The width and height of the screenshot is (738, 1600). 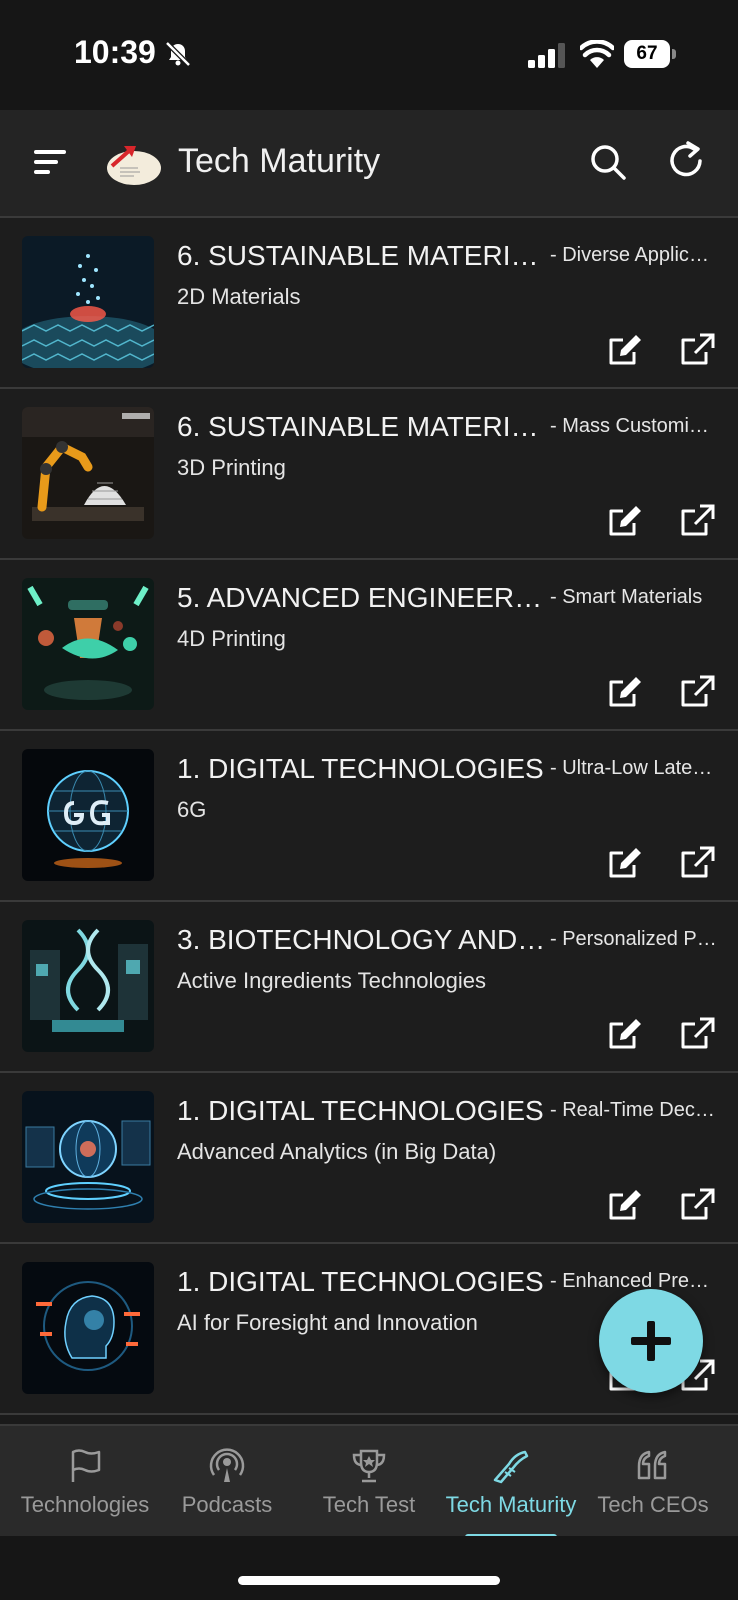 What do you see at coordinates (653, 1482) in the screenshot?
I see `nav-tab-tech-ceos: Tech CEOs` at bounding box center [653, 1482].